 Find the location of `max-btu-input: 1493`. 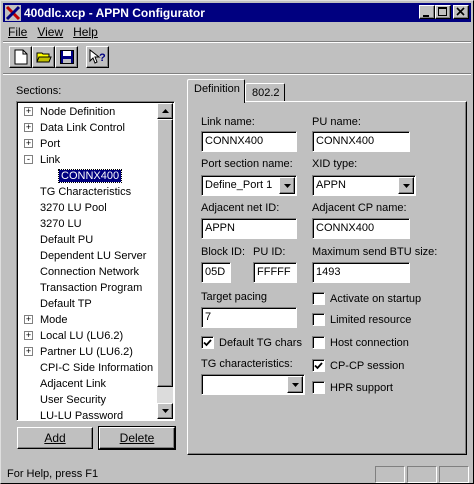

max-btu-input: 1493 is located at coordinates (361, 272).